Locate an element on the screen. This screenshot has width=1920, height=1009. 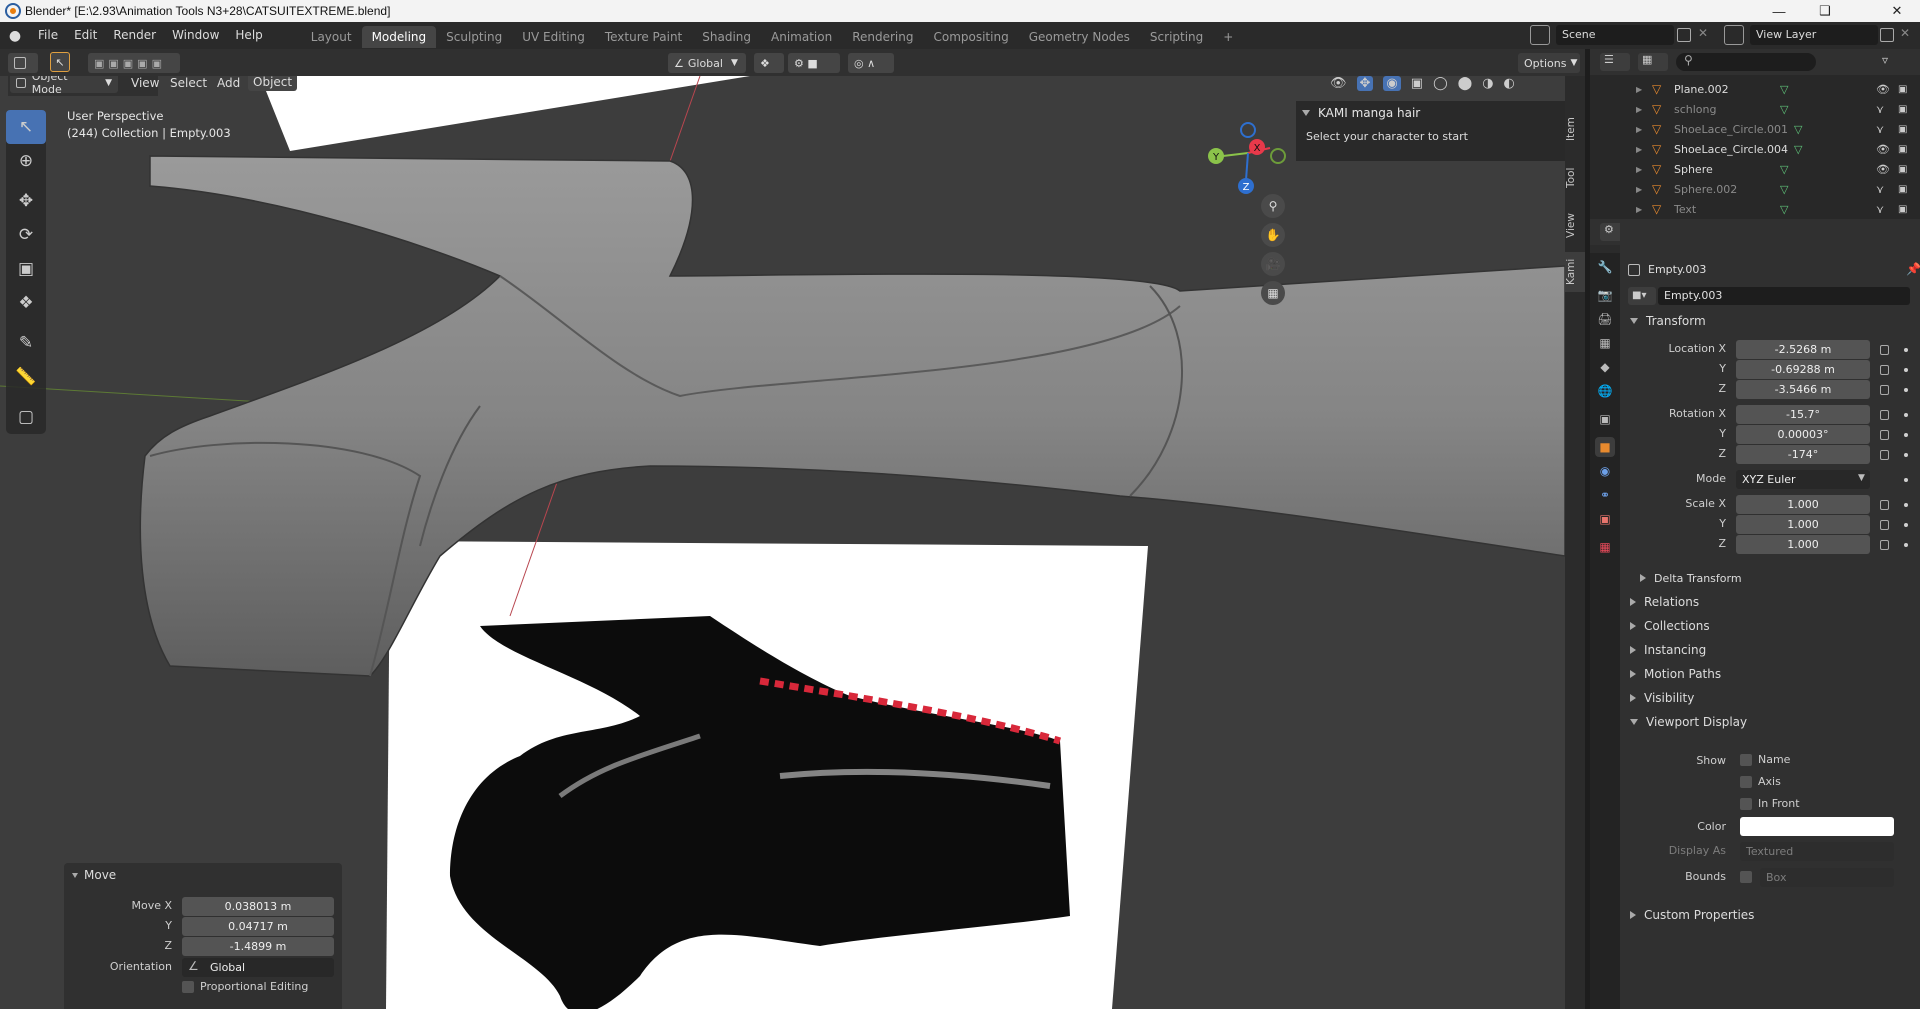
outliner-item: ▶ ▽ Text ▽ ⋎ ▣ is located at coordinates (1755, 209).